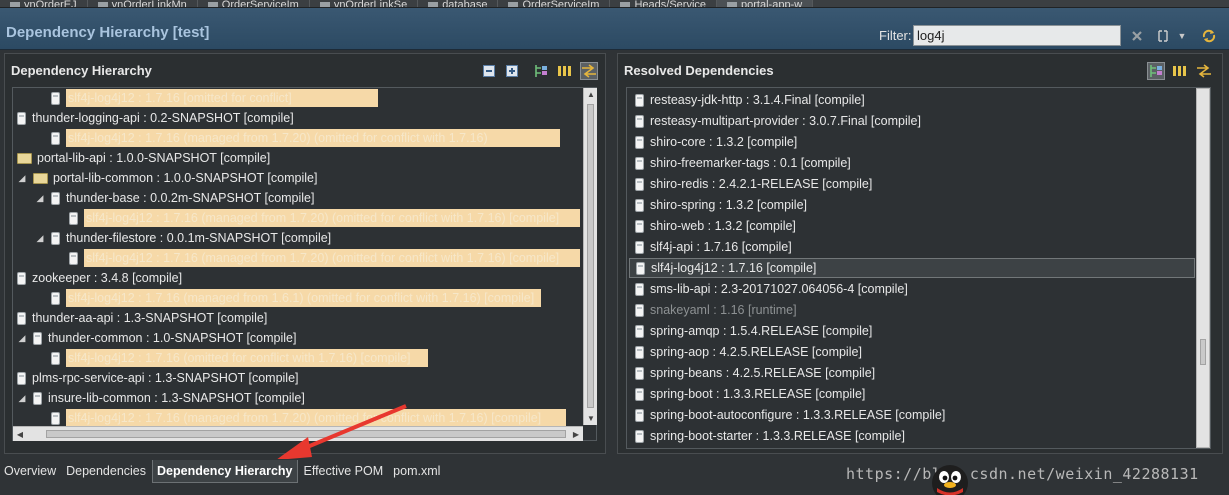 This screenshot has height=495, width=1229. I want to click on list-item: spring-beans : 4.2.5.RELEASE [compile], so click(752, 373).